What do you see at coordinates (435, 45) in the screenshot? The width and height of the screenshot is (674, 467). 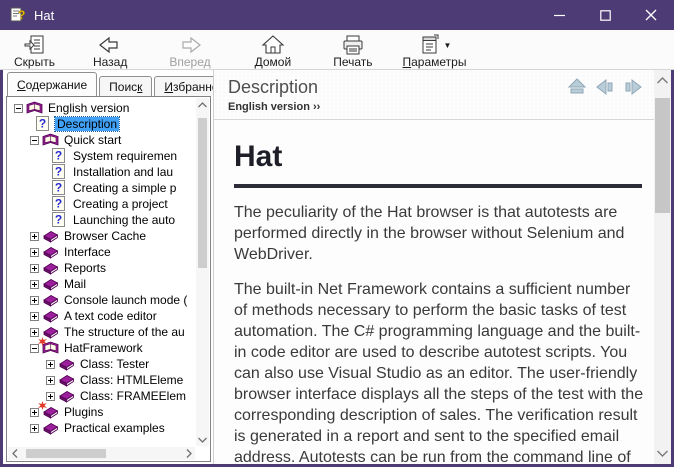 I see `options-icon: ▼` at bounding box center [435, 45].